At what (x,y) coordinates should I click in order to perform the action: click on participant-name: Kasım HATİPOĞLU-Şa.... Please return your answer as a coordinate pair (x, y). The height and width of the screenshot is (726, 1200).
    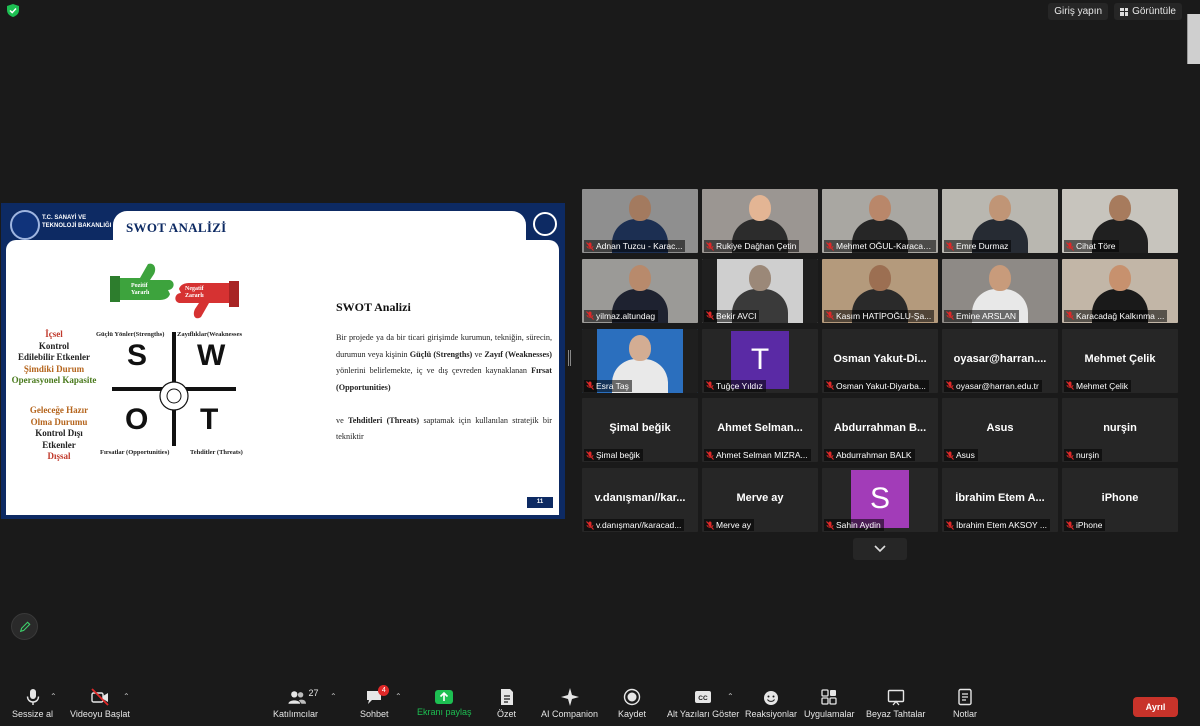
    Looking at the image, I should click on (884, 315).